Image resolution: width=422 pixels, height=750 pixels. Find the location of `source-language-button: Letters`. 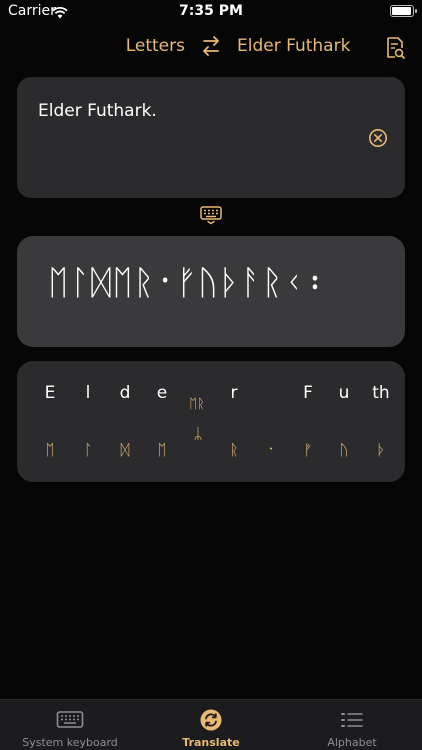

source-language-button: Letters is located at coordinates (155, 46).